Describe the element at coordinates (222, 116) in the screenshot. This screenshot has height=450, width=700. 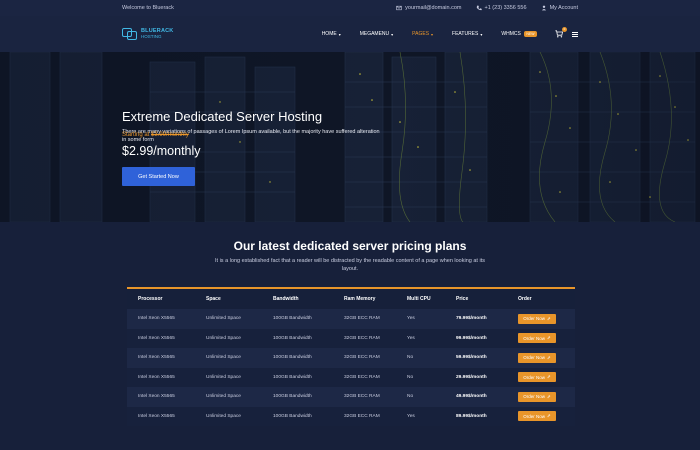
I see `hero-title: Extreme Dedicated Server Hosting` at that location.